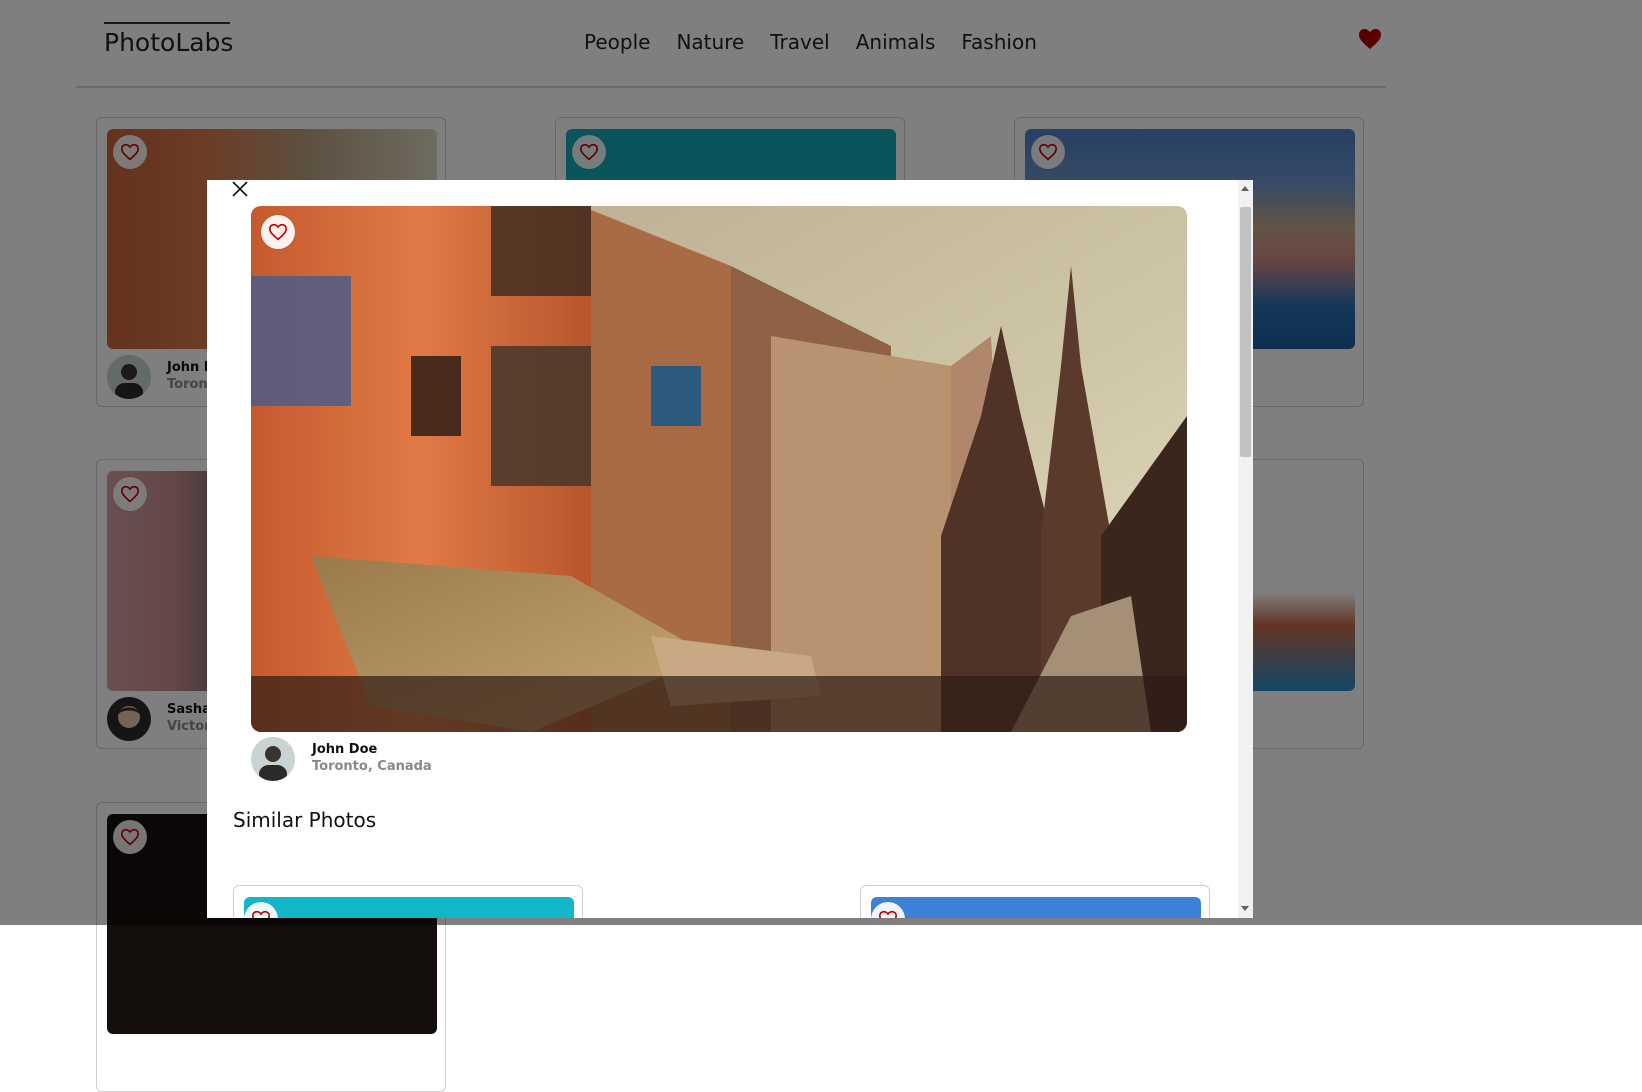  Describe the element at coordinates (241, 190) in the screenshot. I see `close-icon` at that location.